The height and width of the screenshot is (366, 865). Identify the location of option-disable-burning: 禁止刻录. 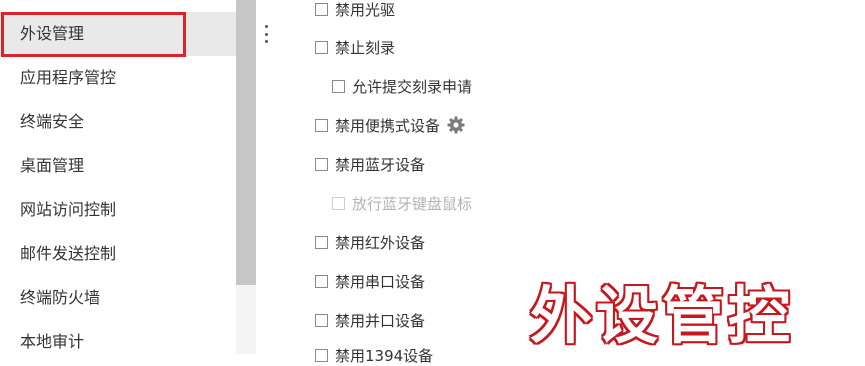
(355, 47).